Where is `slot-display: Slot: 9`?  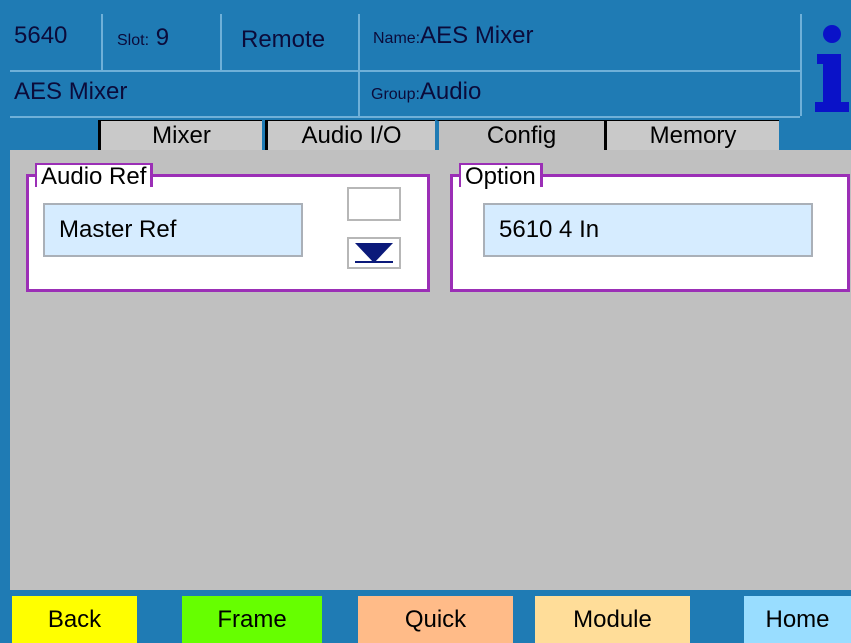 slot-display: Slot: 9 is located at coordinates (143, 38).